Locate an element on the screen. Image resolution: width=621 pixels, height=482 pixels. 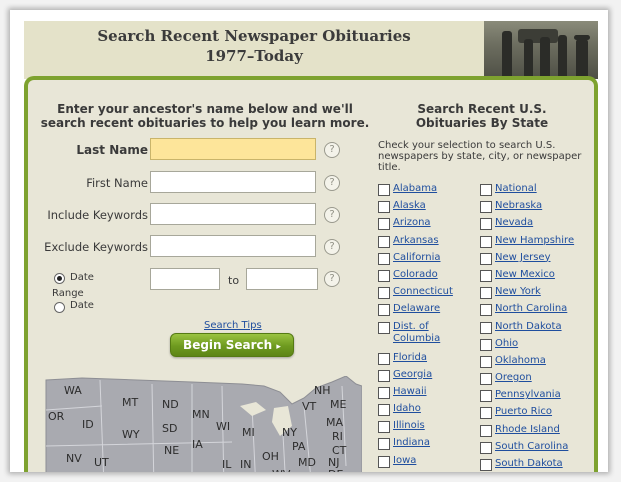
state-checkbox-nebraska is located at coordinates (486, 207).